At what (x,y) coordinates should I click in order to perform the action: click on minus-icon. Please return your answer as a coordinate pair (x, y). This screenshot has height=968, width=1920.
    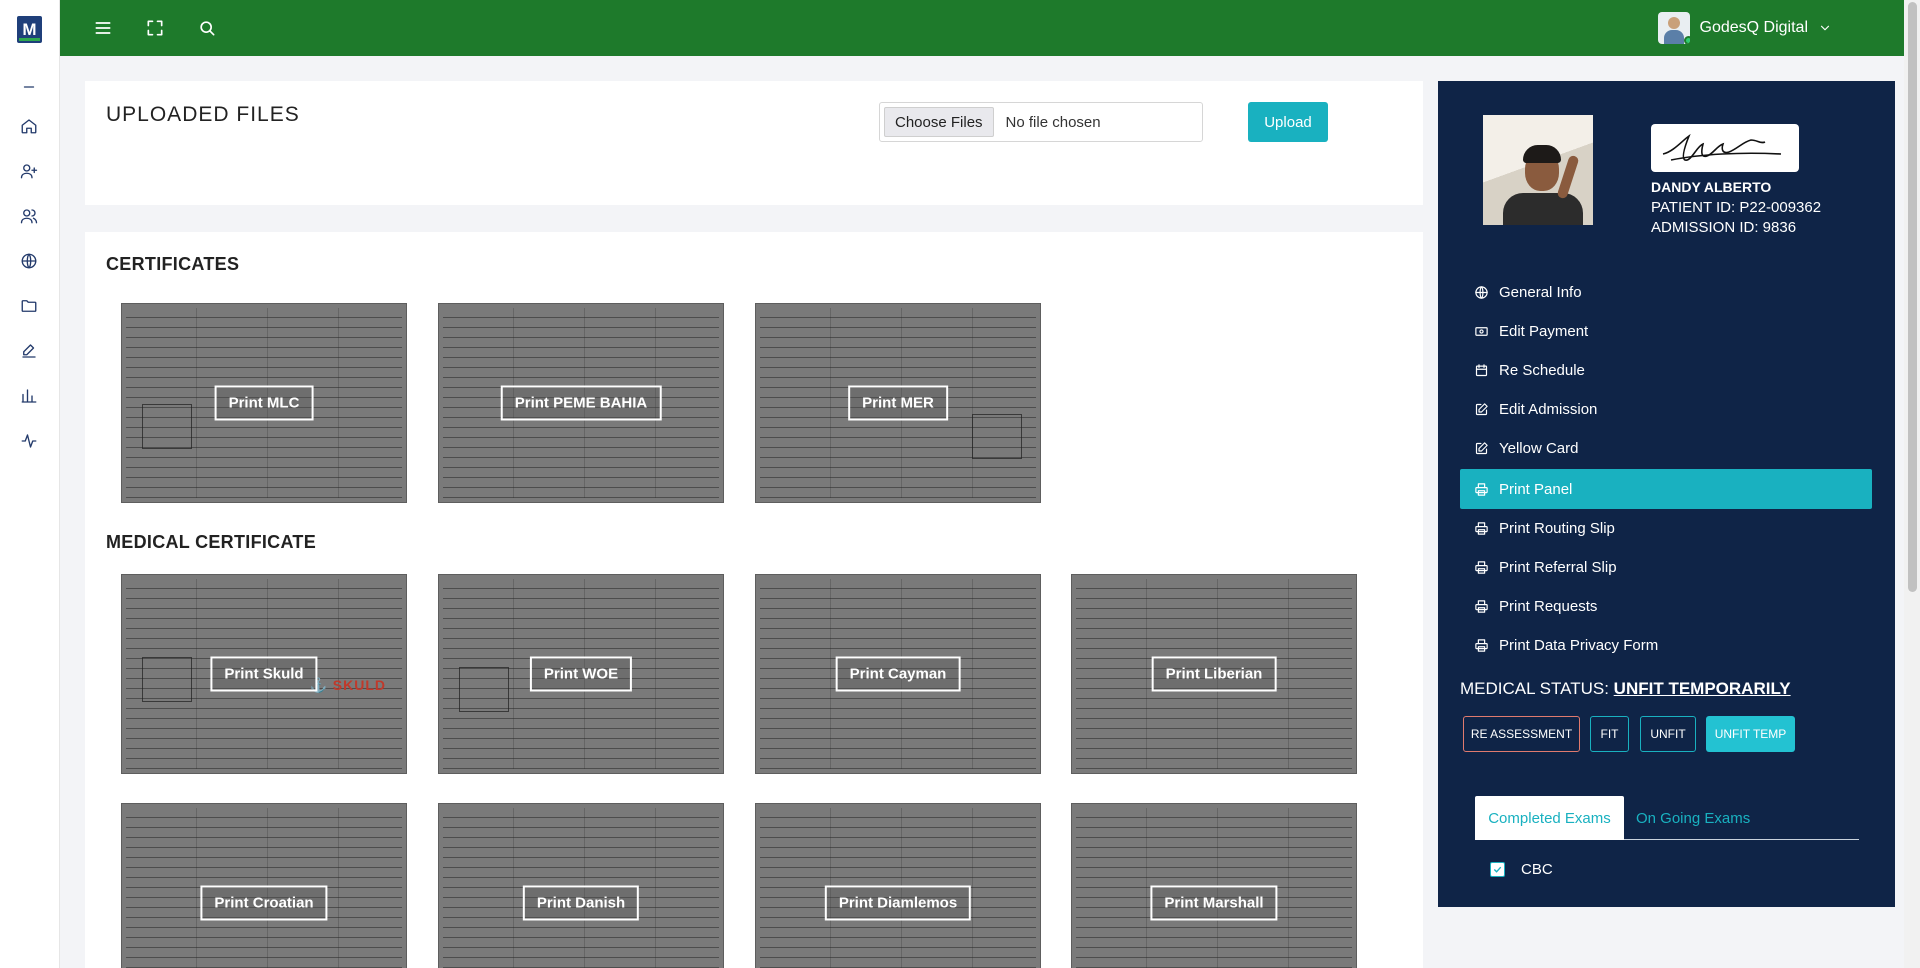
    Looking at the image, I should click on (29, 87).